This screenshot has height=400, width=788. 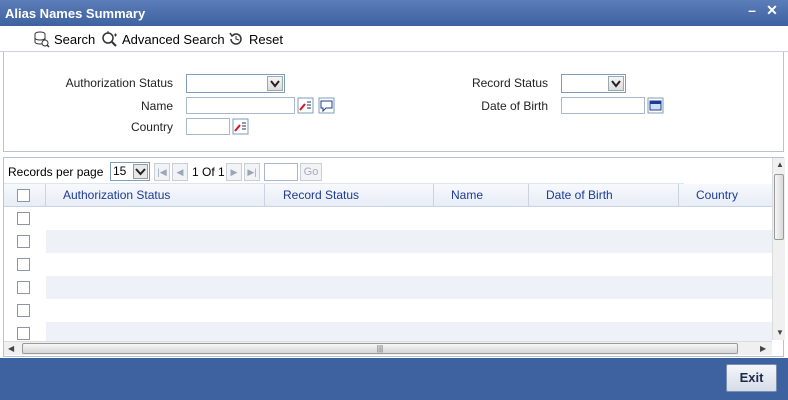 What do you see at coordinates (603, 105) in the screenshot?
I see `date-of-birth-input` at bounding box center [603, 105].